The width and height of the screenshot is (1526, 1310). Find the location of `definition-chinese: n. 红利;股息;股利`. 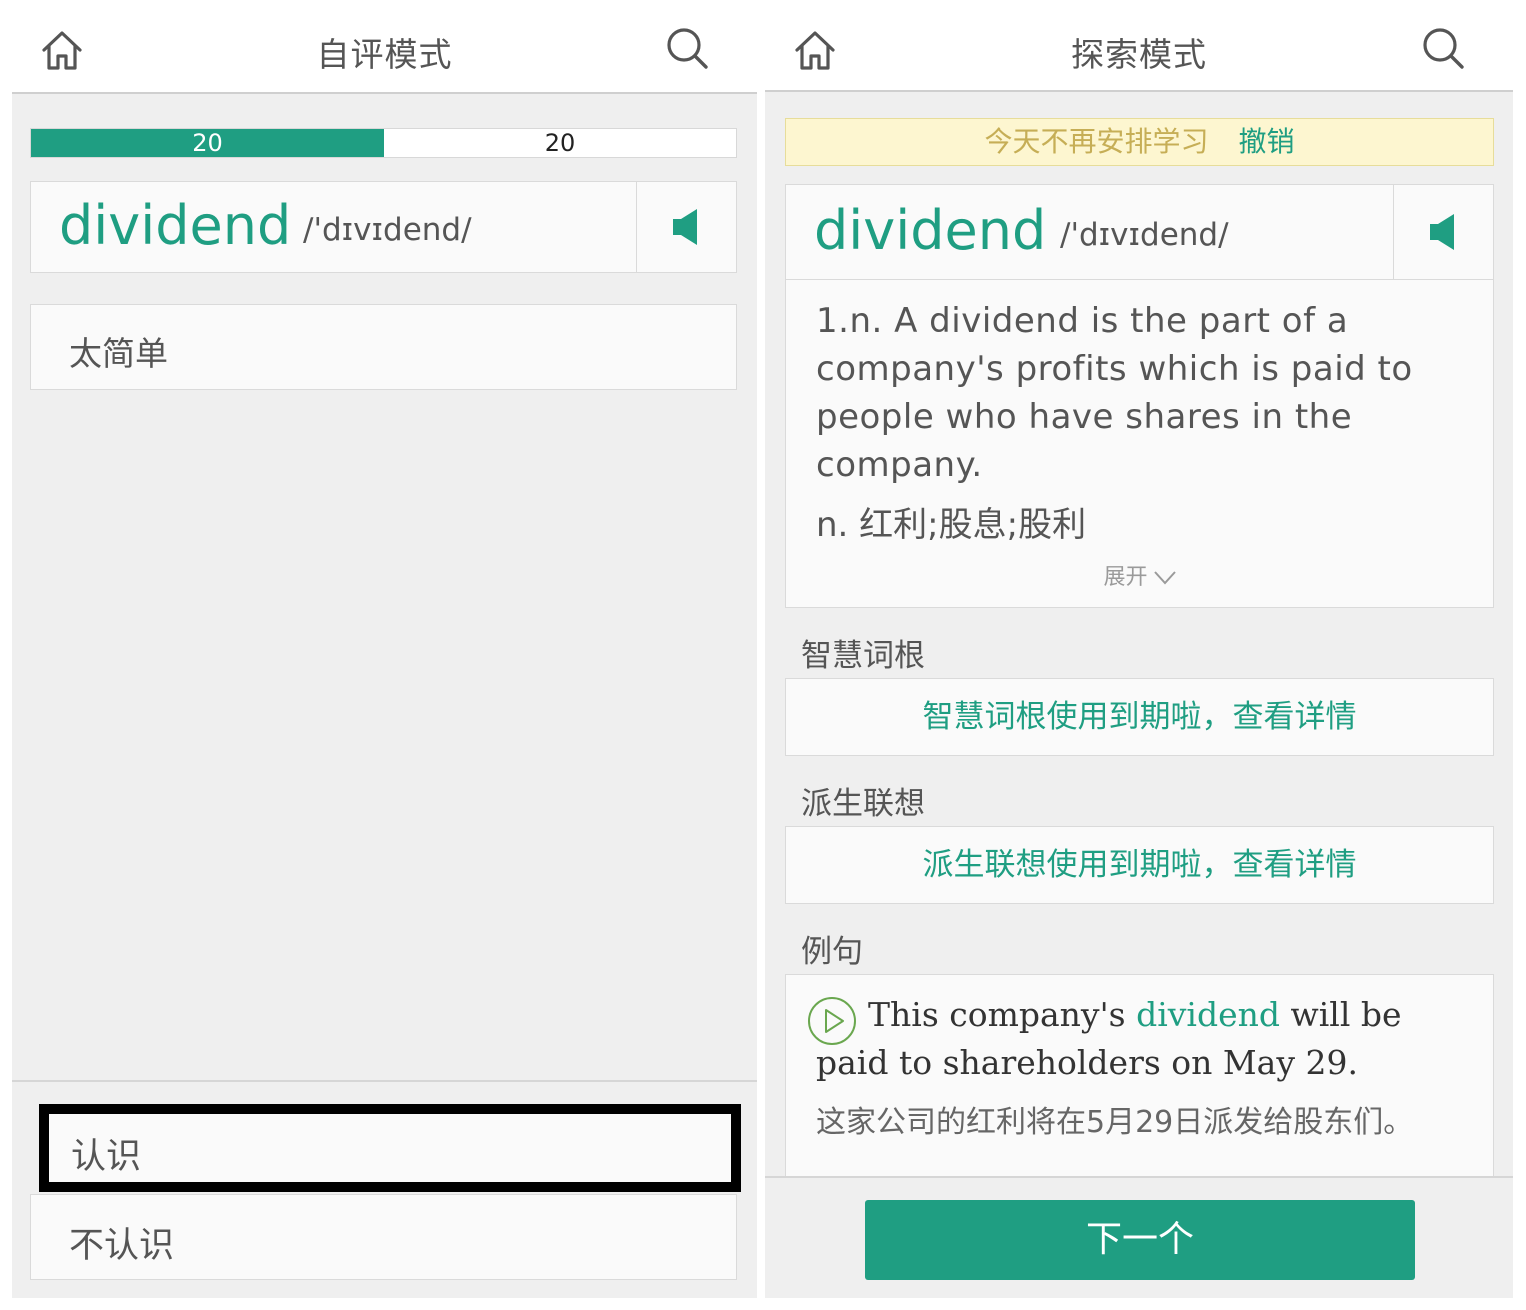

definition-chinese: n. 红利;股息;股利 is located at coordinates (951, 525).